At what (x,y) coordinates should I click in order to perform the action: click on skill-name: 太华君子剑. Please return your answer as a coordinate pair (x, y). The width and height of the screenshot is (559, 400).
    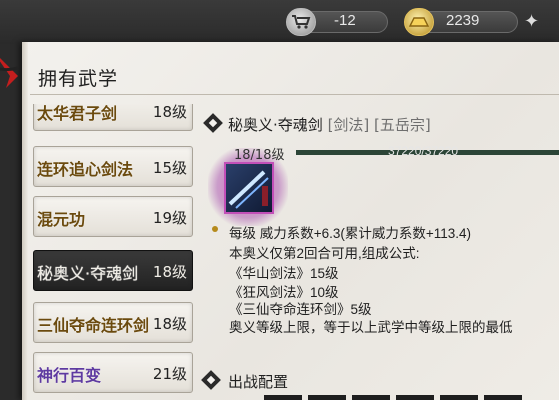
    Looking at the image, I should click on (77, 113).